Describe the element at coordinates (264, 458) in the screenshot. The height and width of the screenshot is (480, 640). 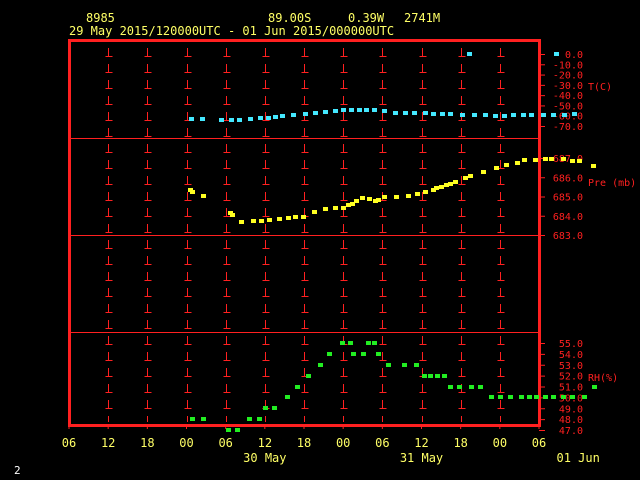
I see `x-day-label: 30 May` at that location.